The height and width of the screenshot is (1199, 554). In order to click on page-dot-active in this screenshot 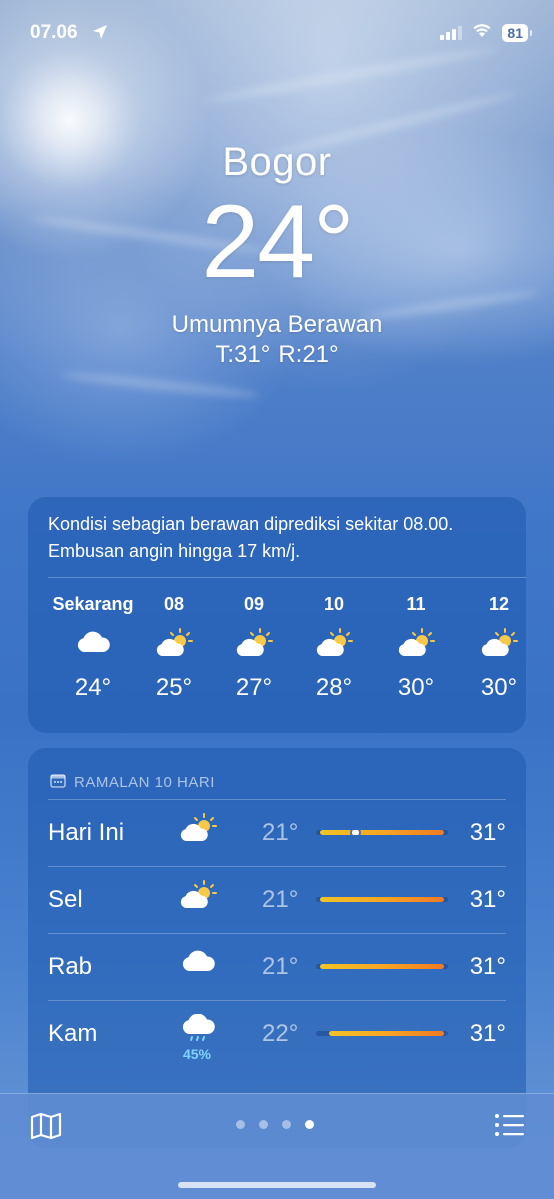, I will do `click(309, 1124)`.